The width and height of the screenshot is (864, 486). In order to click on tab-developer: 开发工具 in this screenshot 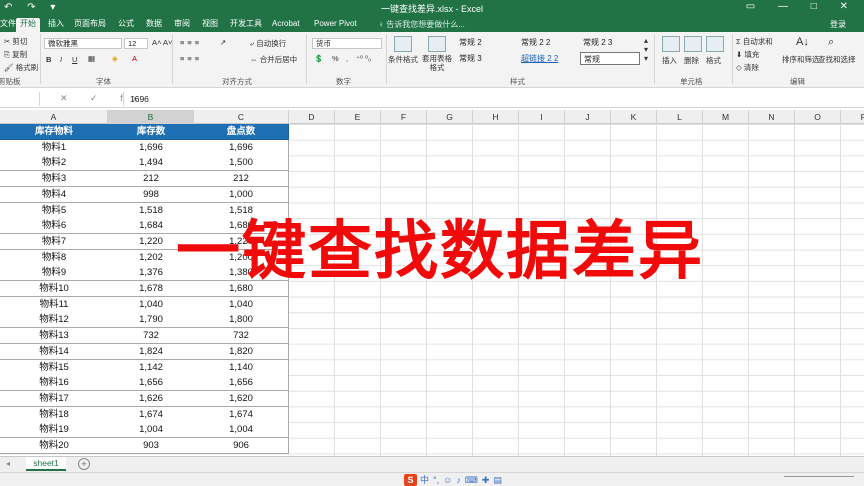, I will do `click(246, 25)`.